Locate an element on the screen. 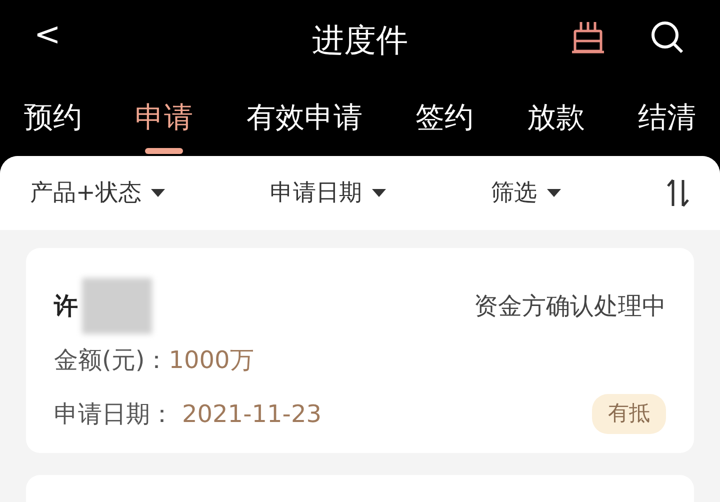  tag: 有抵 is located at coordinates (629, 414).